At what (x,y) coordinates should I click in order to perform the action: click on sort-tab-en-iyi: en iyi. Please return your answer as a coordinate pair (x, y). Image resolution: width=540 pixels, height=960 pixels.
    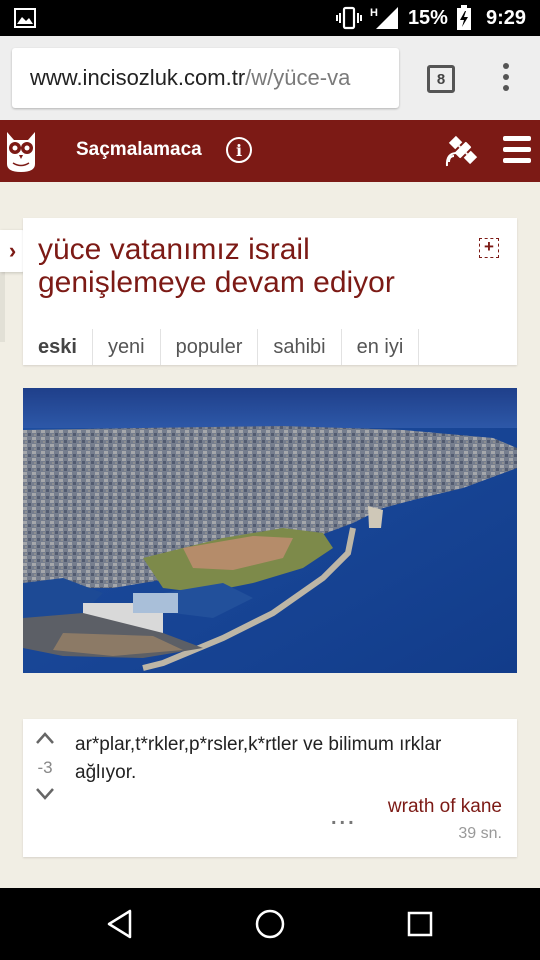
    Looking at the image, I should click on (381, 347).